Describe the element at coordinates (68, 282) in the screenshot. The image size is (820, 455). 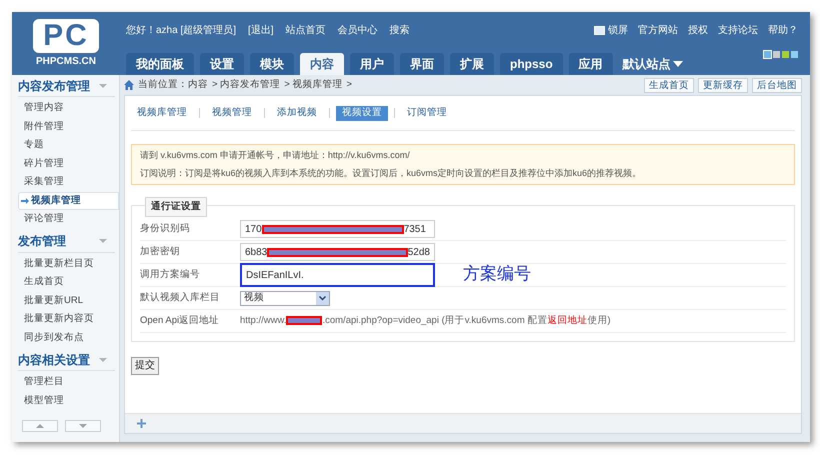
I see `sidebar-item: 生成首页` at that location.